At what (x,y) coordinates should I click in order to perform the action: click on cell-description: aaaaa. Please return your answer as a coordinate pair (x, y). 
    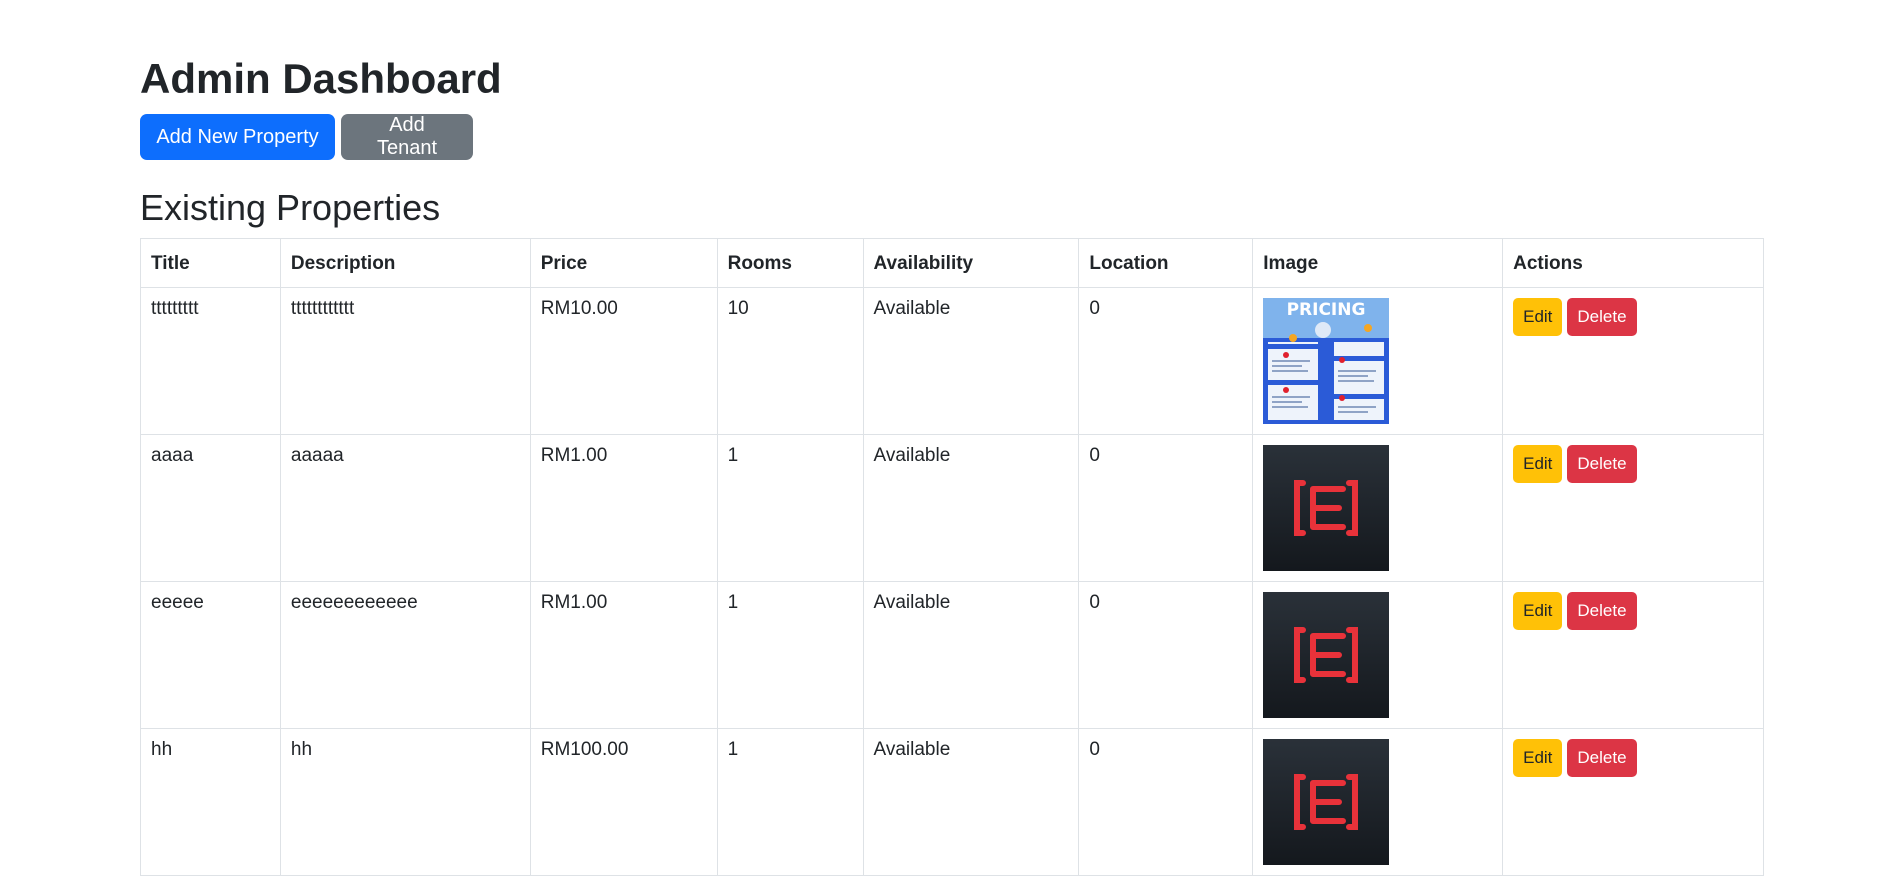
    Looking at the image, I should click on (405, 508).